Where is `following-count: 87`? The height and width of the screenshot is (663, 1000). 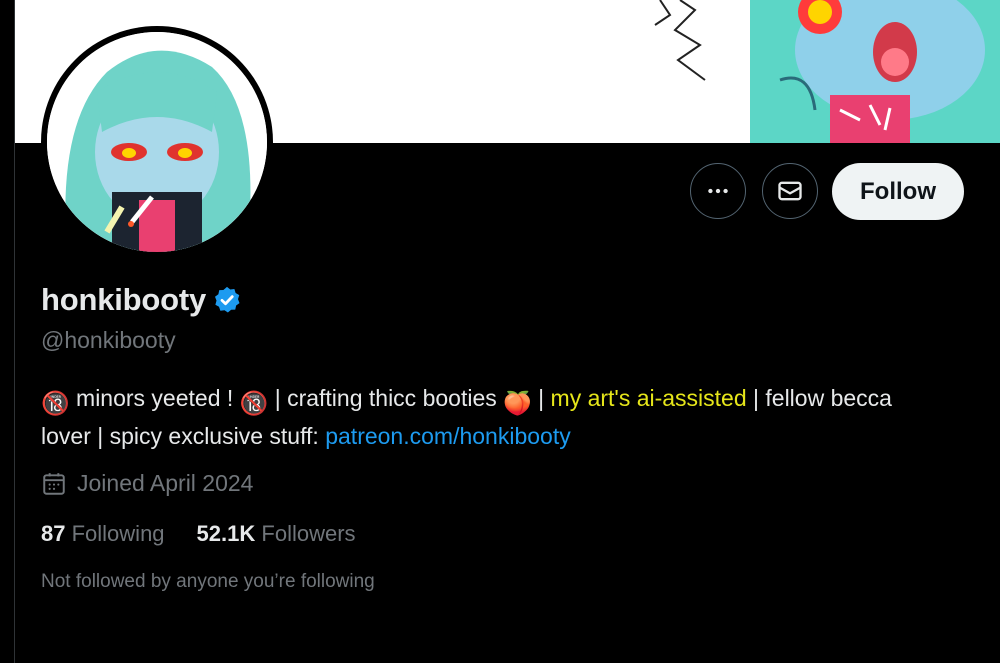
following-count: 87 is located at coordinates (53, 533).